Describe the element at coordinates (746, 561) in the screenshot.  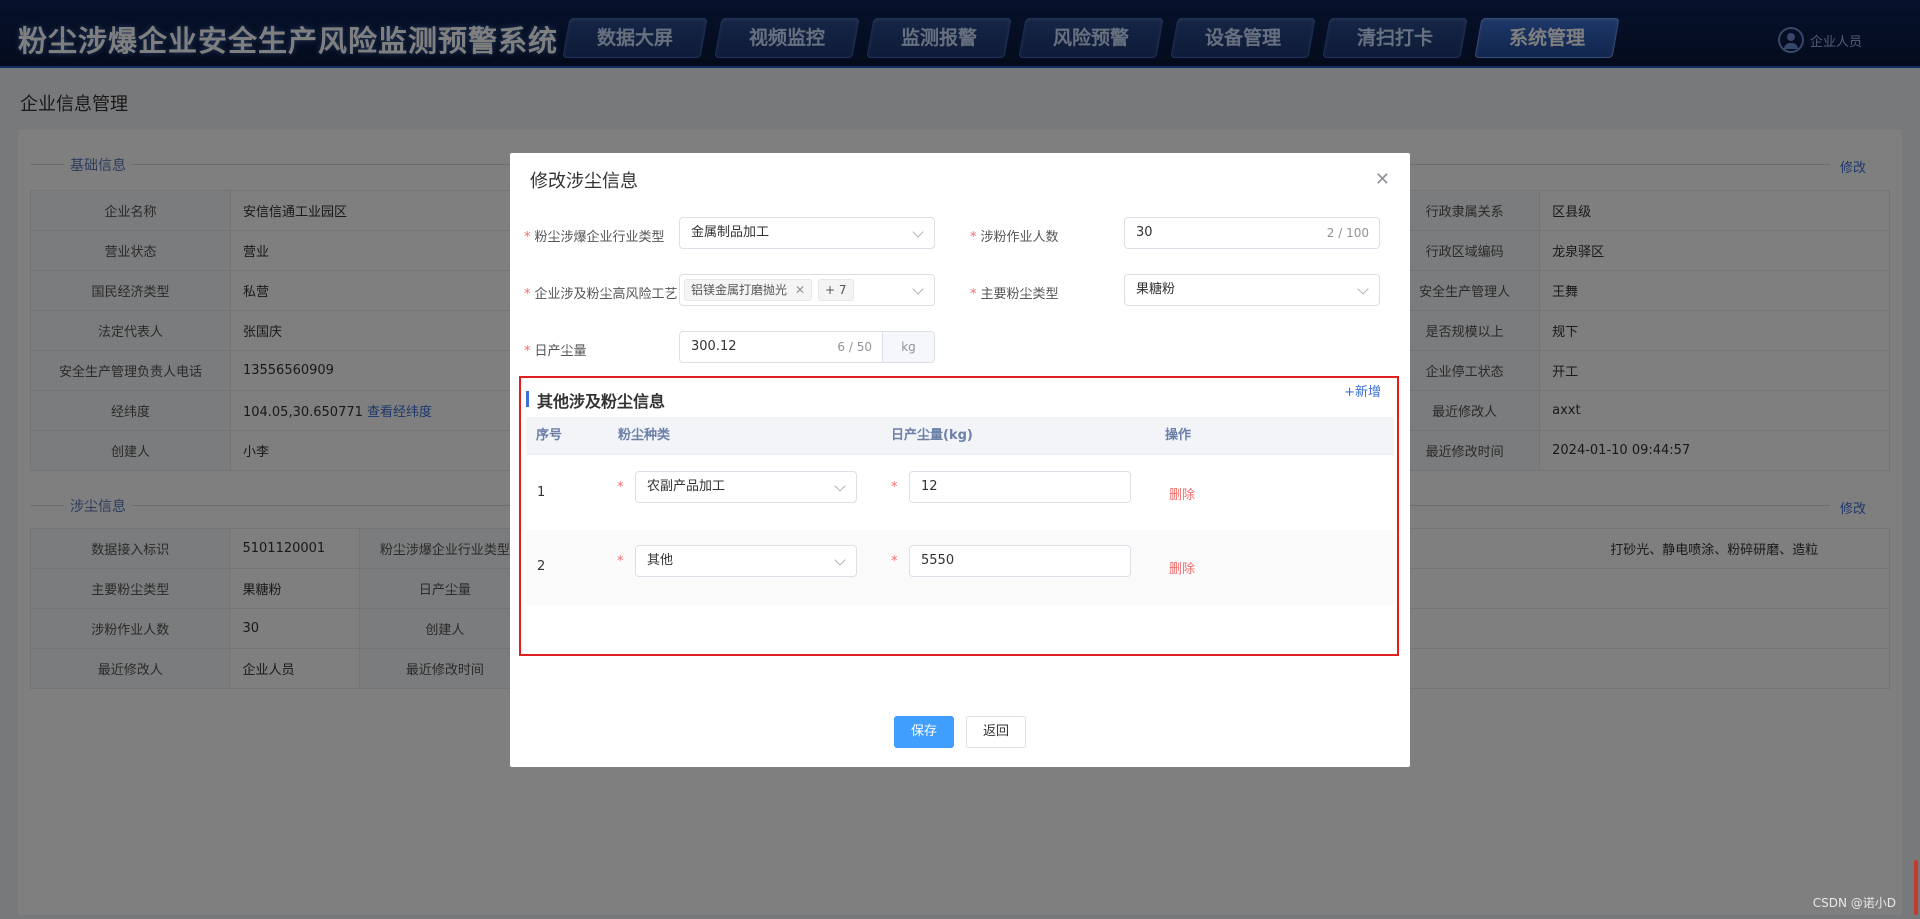
I see `dust-kind-select: 其他` at that location.